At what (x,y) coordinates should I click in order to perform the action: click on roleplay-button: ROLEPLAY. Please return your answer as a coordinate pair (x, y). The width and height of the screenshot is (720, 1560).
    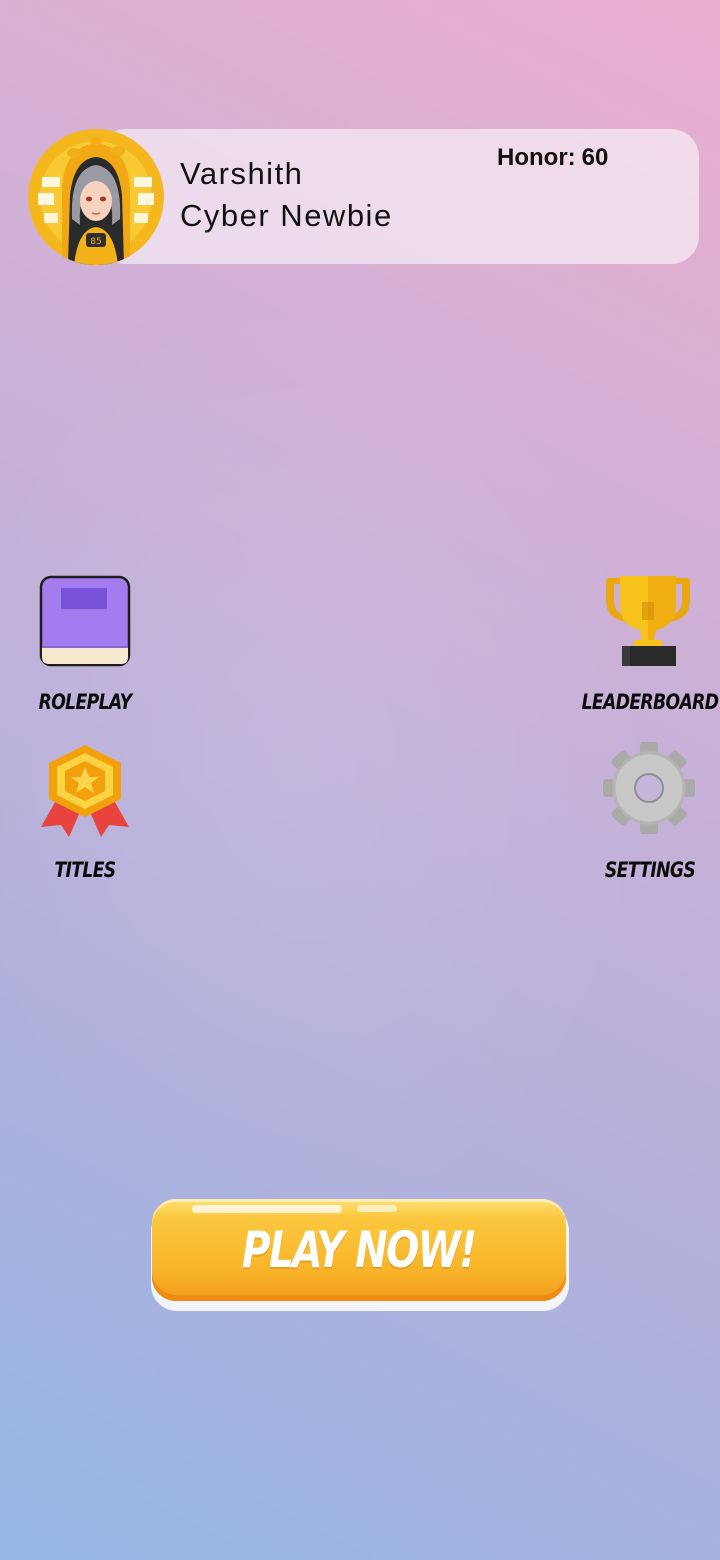
    Looking at the image, I should click on (85, 645).